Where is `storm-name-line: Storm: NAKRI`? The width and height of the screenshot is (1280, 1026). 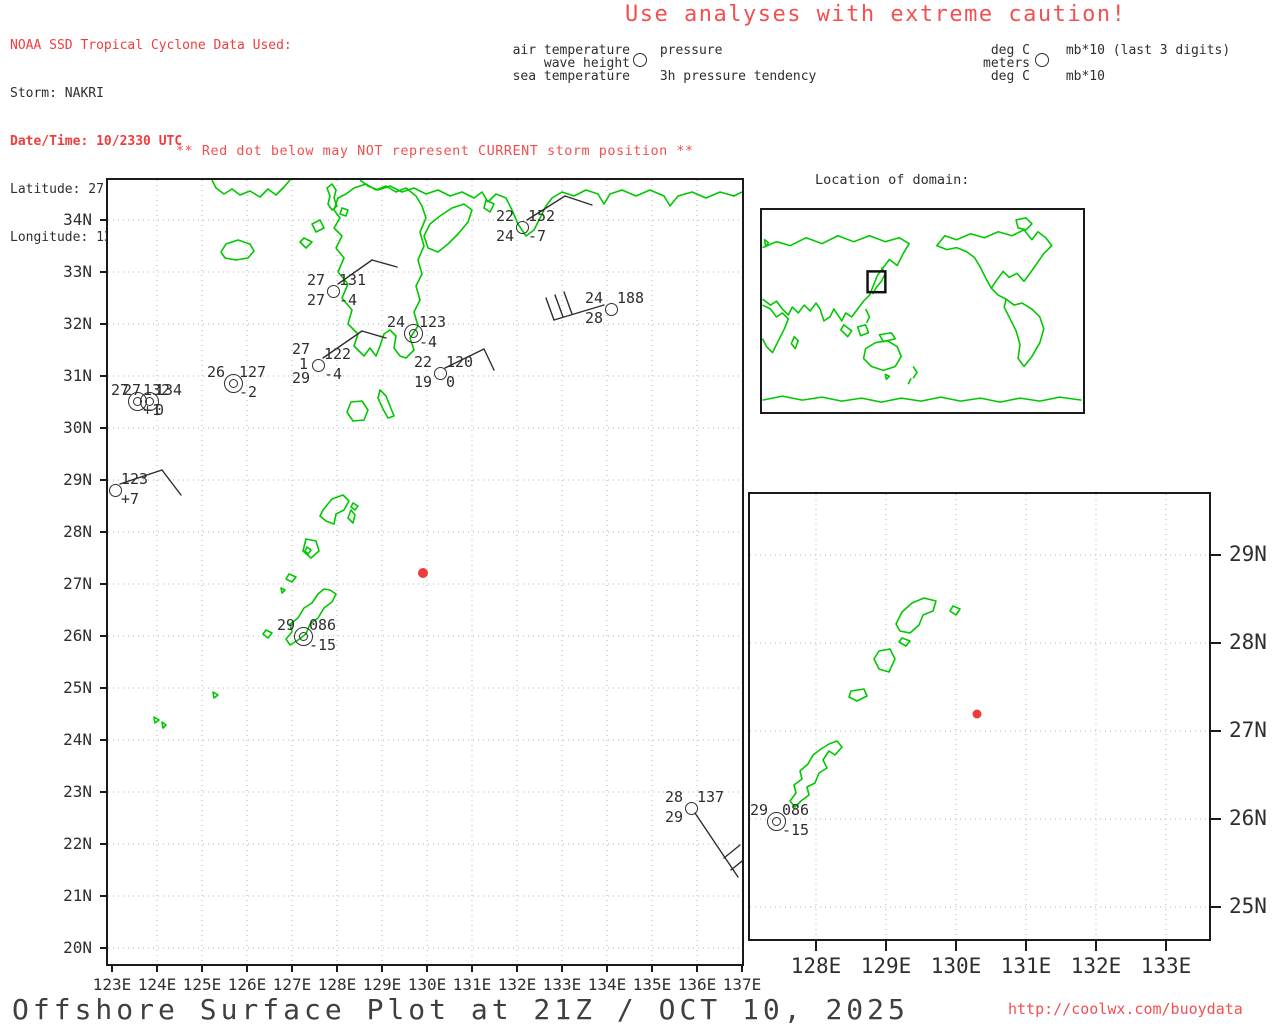 storm-name-line: Storm: NAKRI is located at coordinates (57, 93).